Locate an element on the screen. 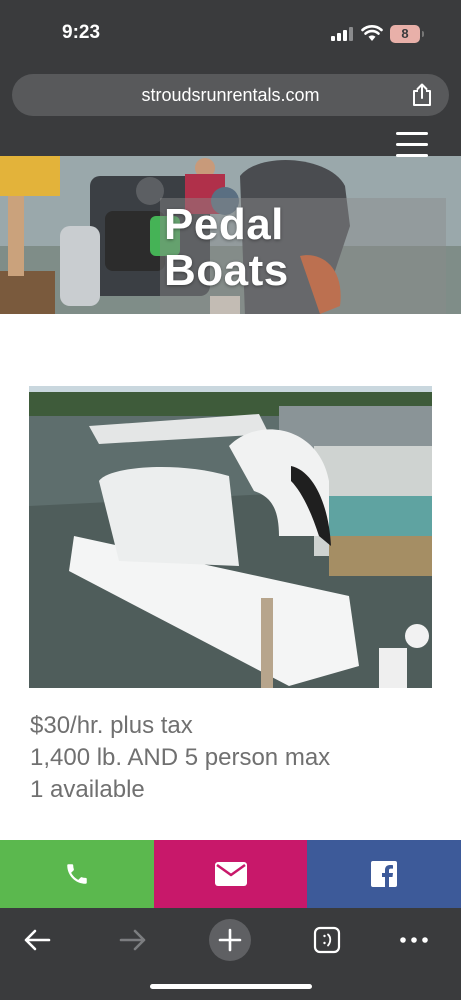 The width and height of the screenshot is (461, 1000). forward-arrow-icon is located at coordinates (132, 940).